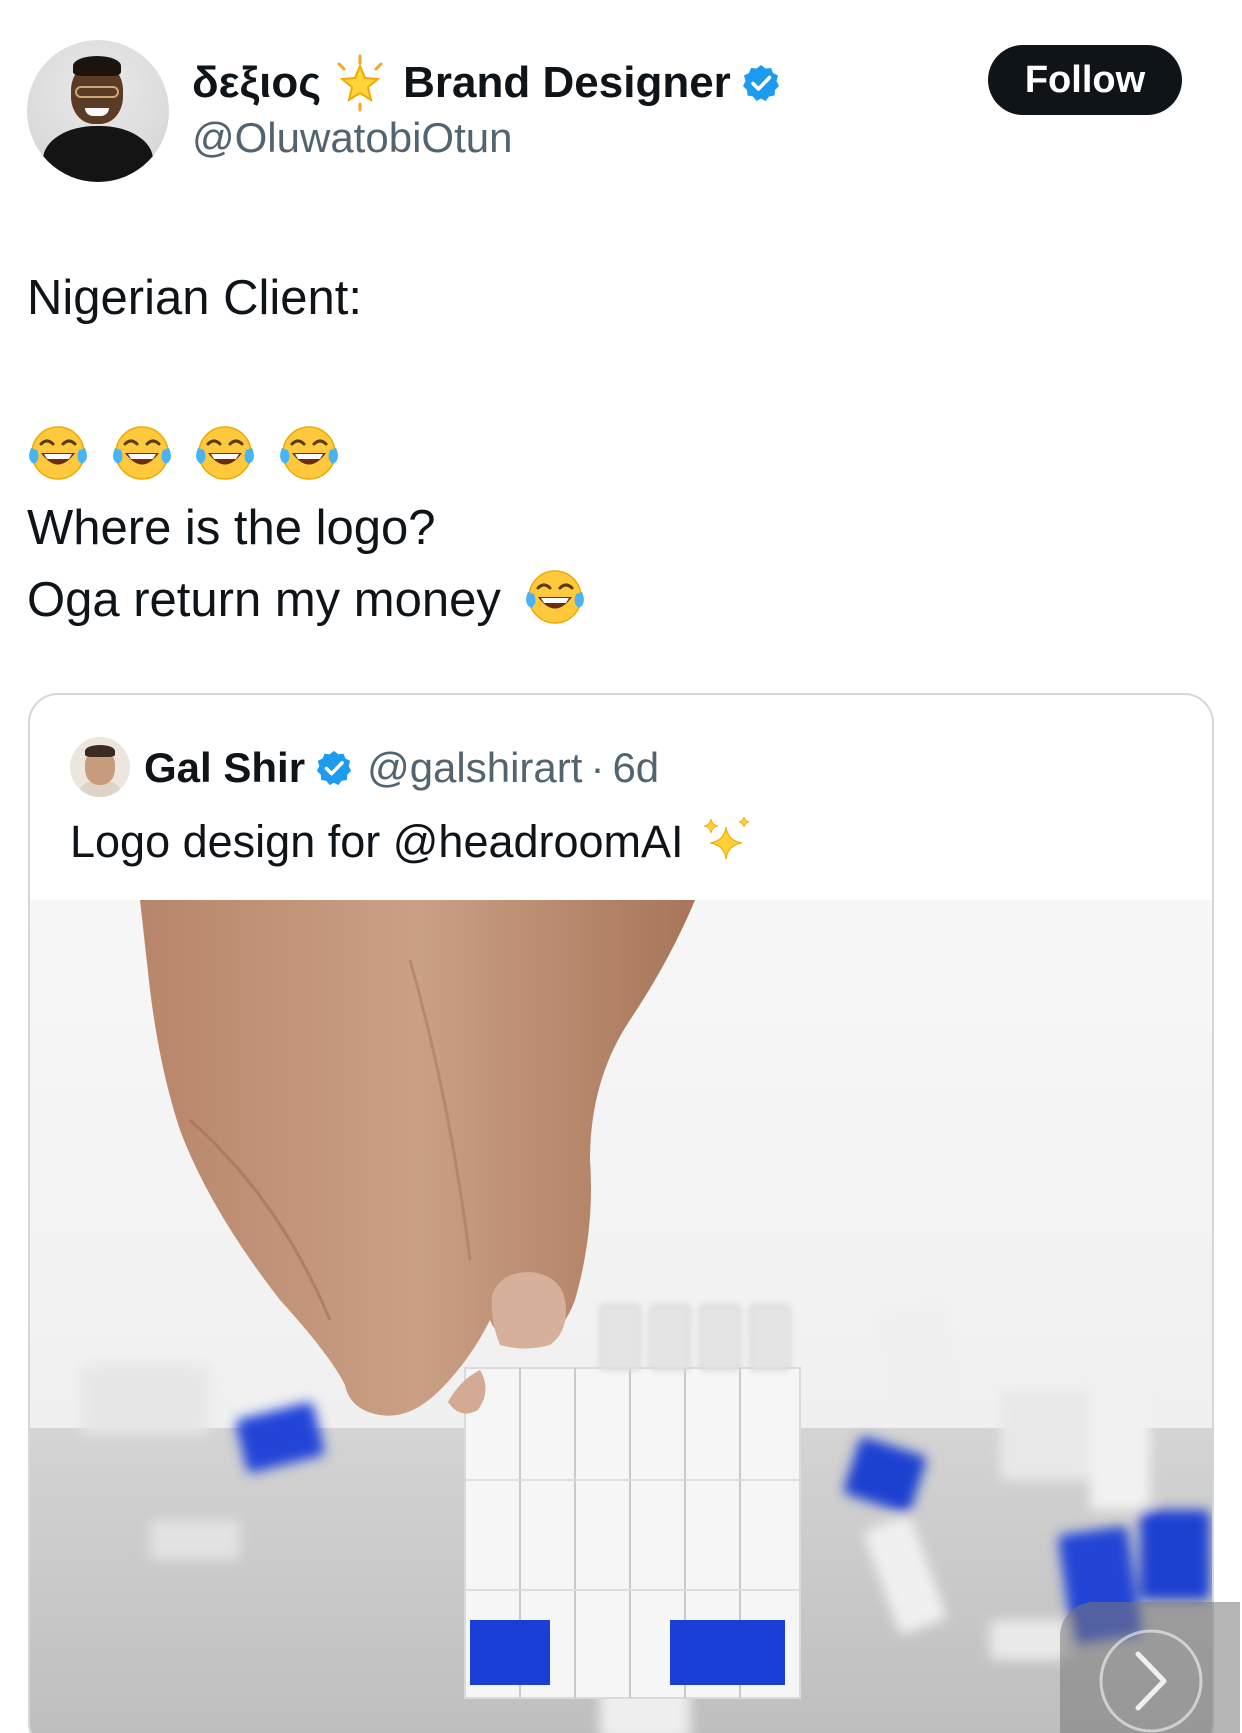 Image resolution: width=1242 pixels, height=1733 pixels. Describe the element at coordinates (1085, 80) in the screenshot. I see `follow-button: Follow` at that location.